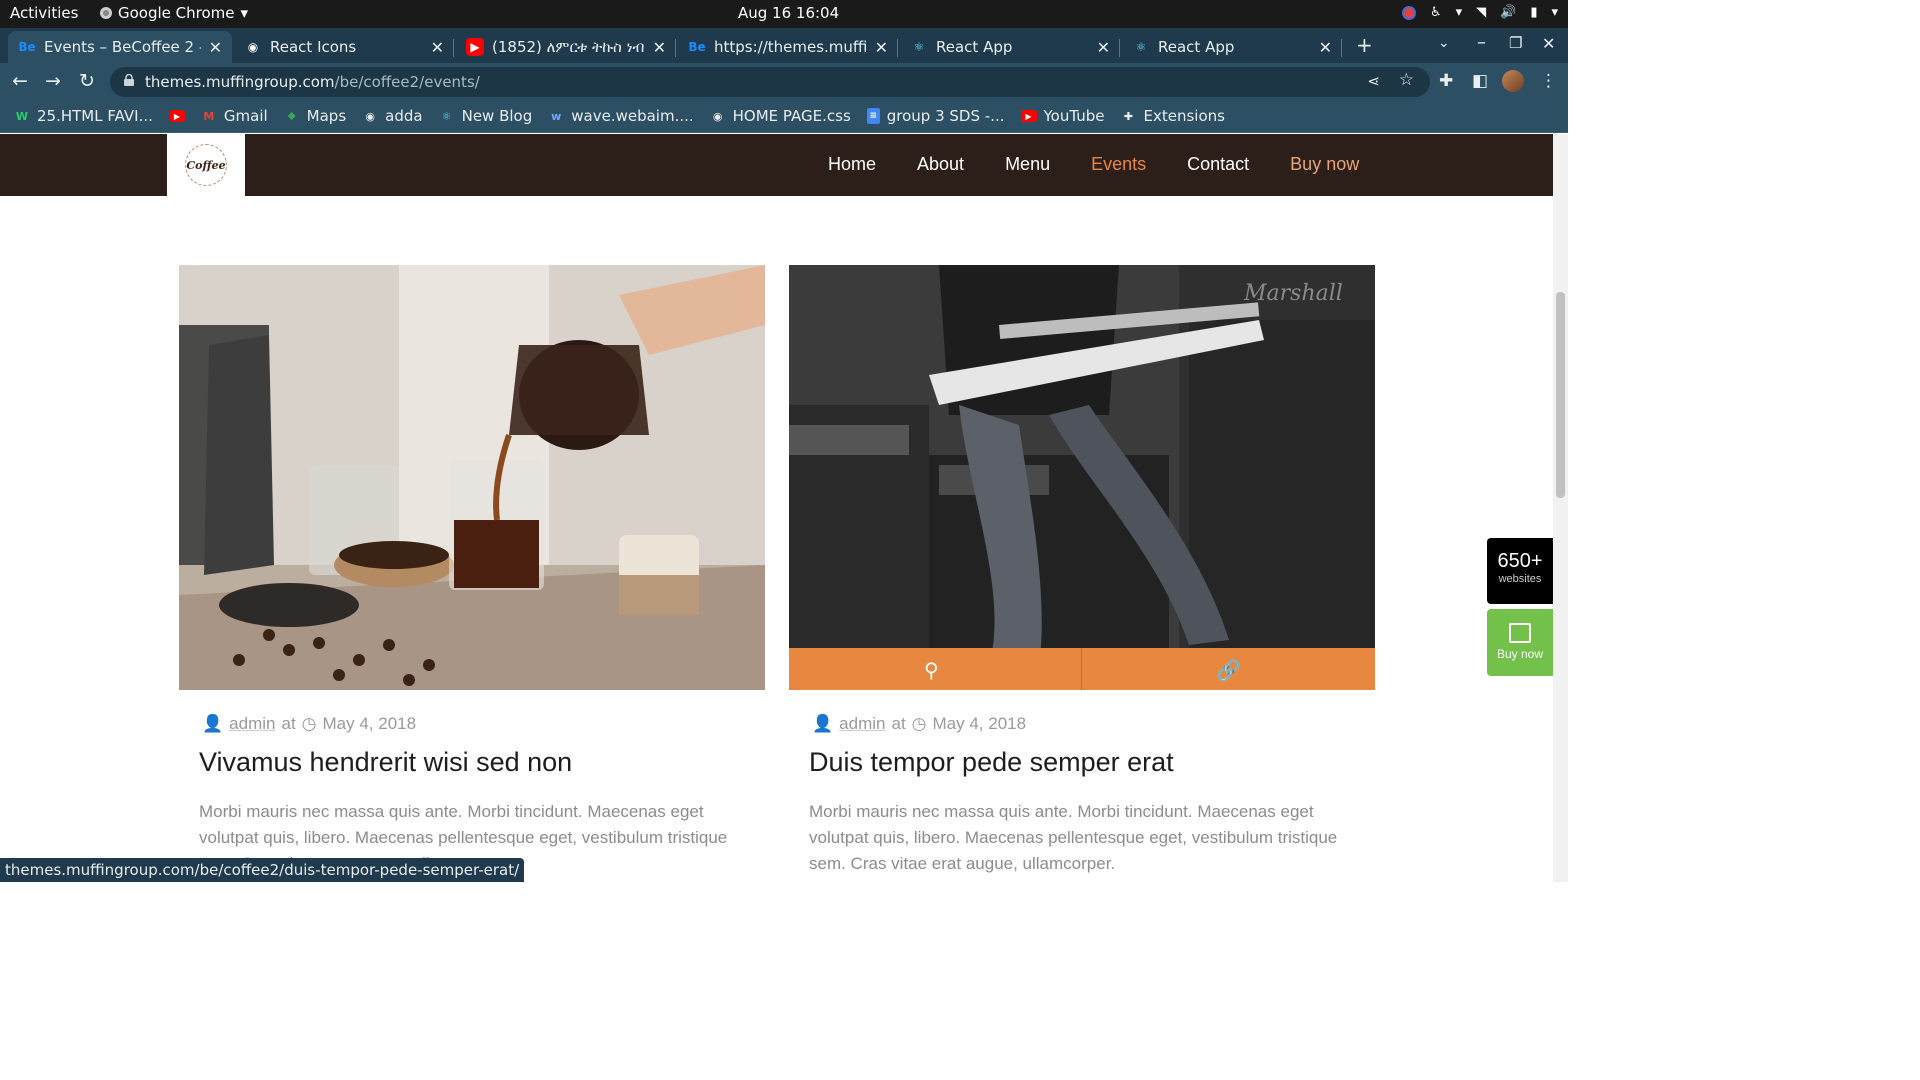 Image resolution: width=1920 pixels, height=1080 pixels. I want to click on bookmark-home-page-css: ◉ HOME PAGE.css, so click(780, 116).